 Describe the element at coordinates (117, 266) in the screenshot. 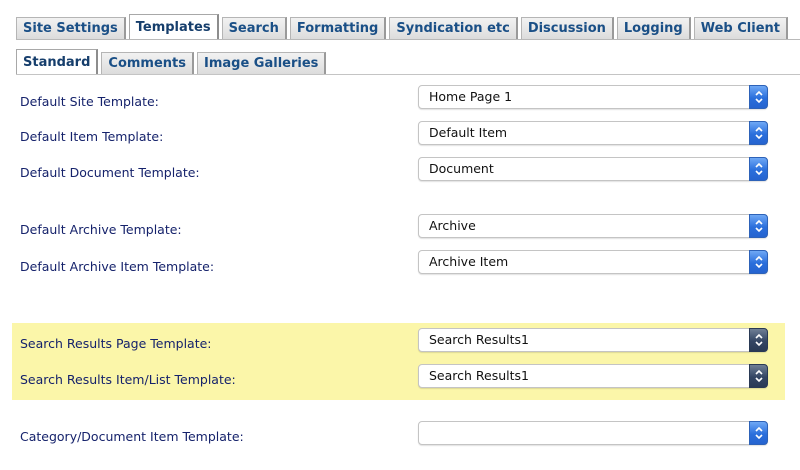

I see `default-archive-item-template-label: Default Archive Item Template:` at that location.